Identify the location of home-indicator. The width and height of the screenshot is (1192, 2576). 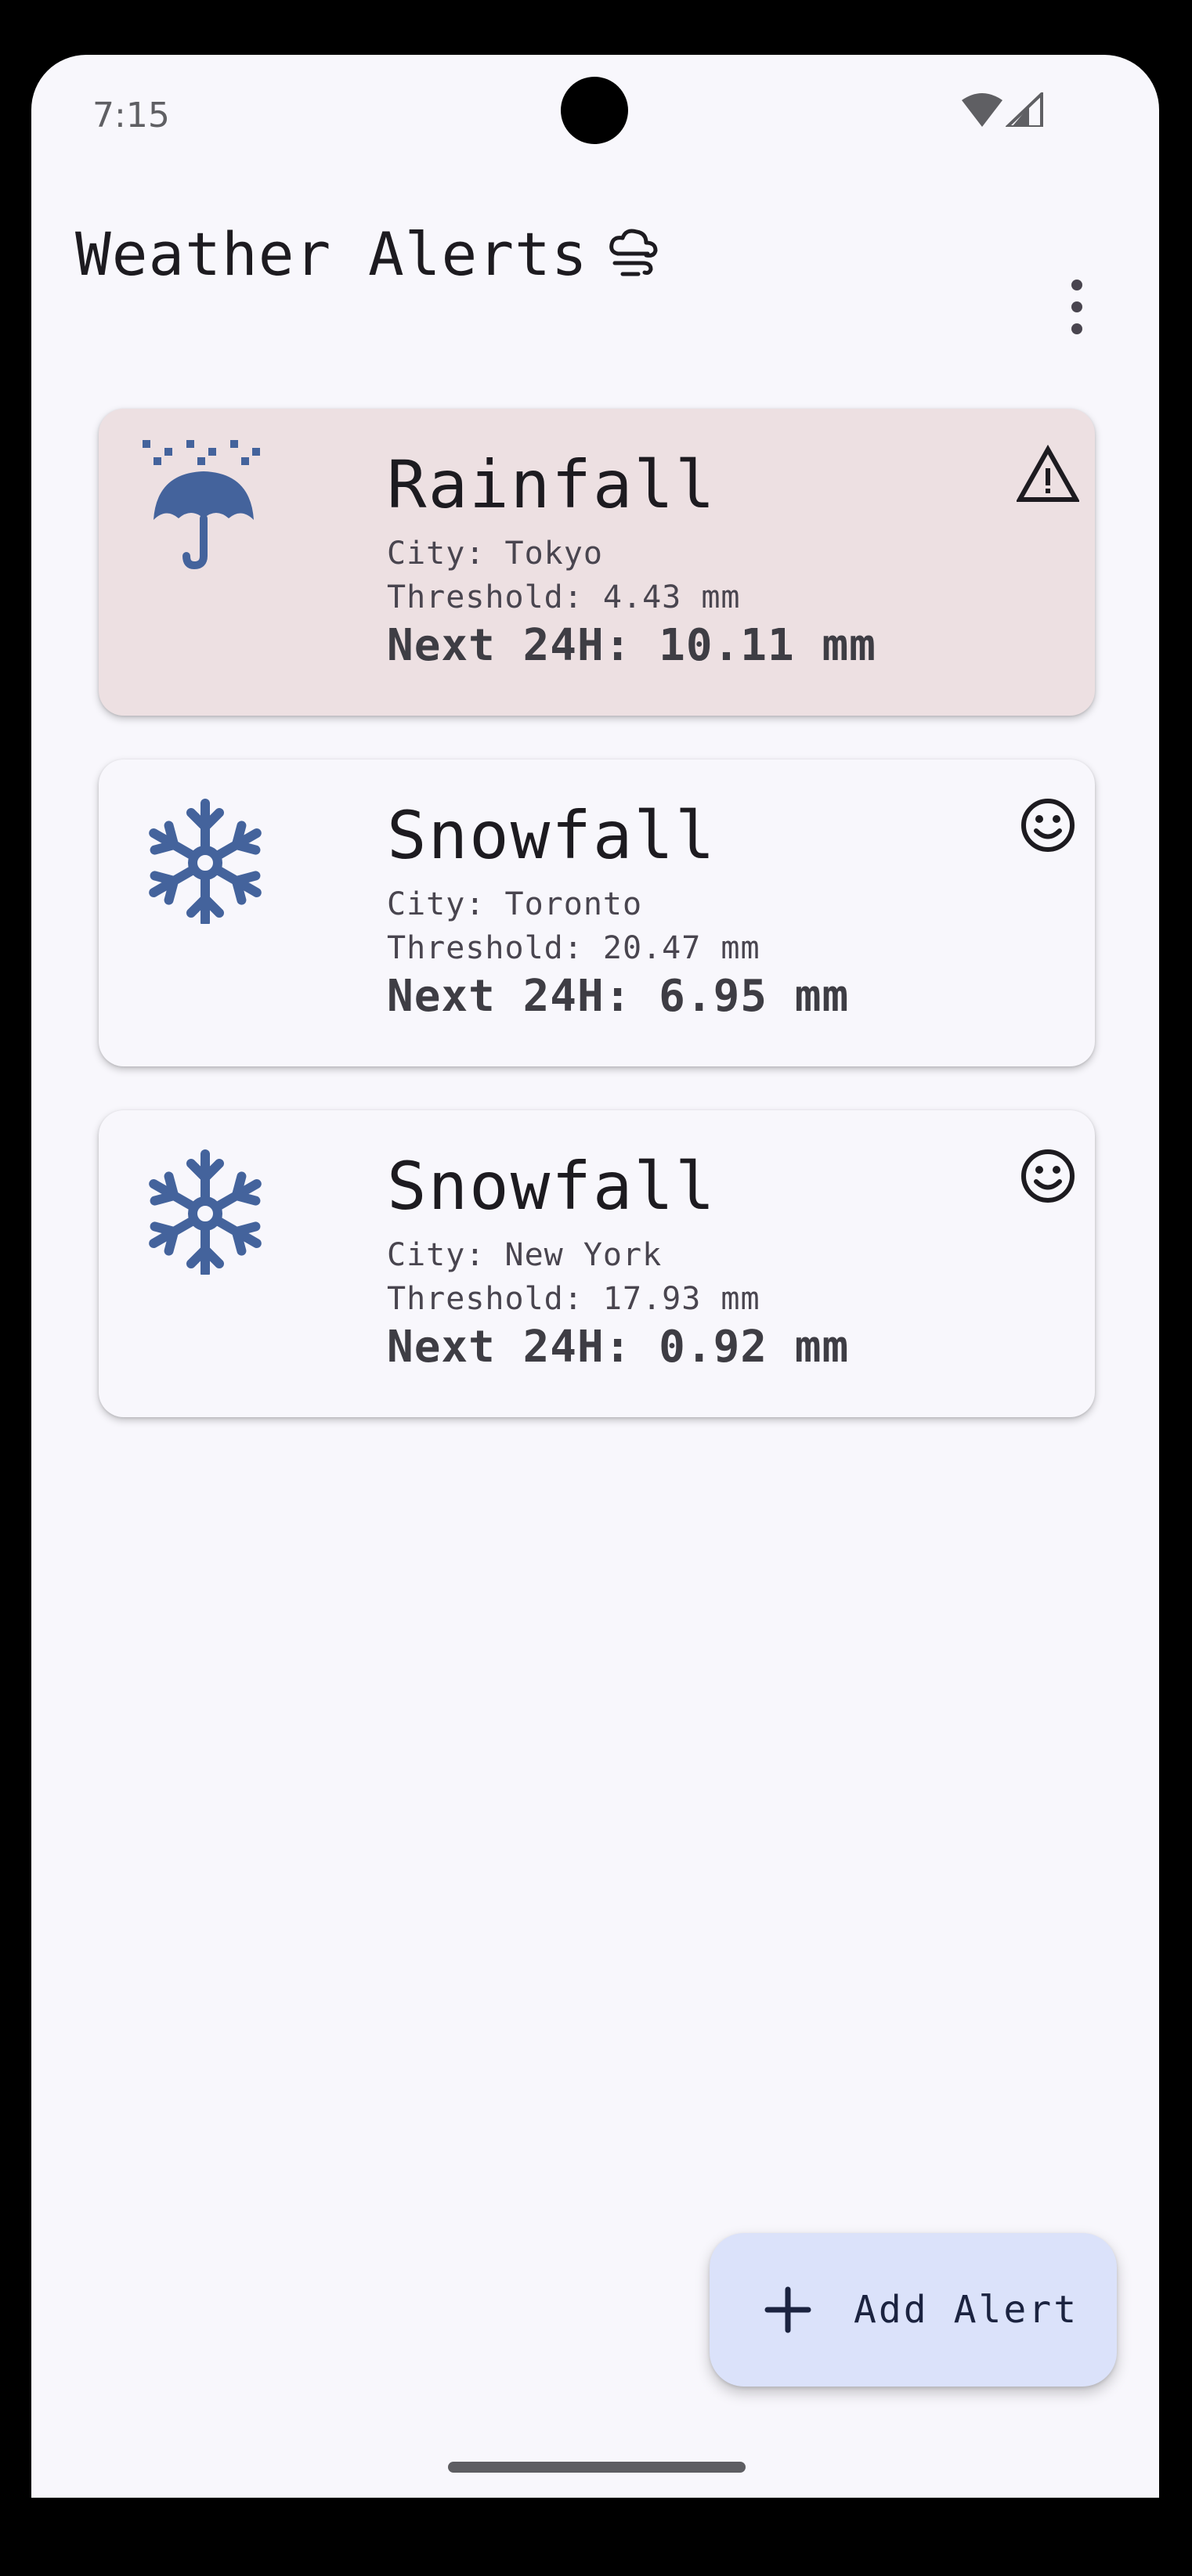
(597, 2467).